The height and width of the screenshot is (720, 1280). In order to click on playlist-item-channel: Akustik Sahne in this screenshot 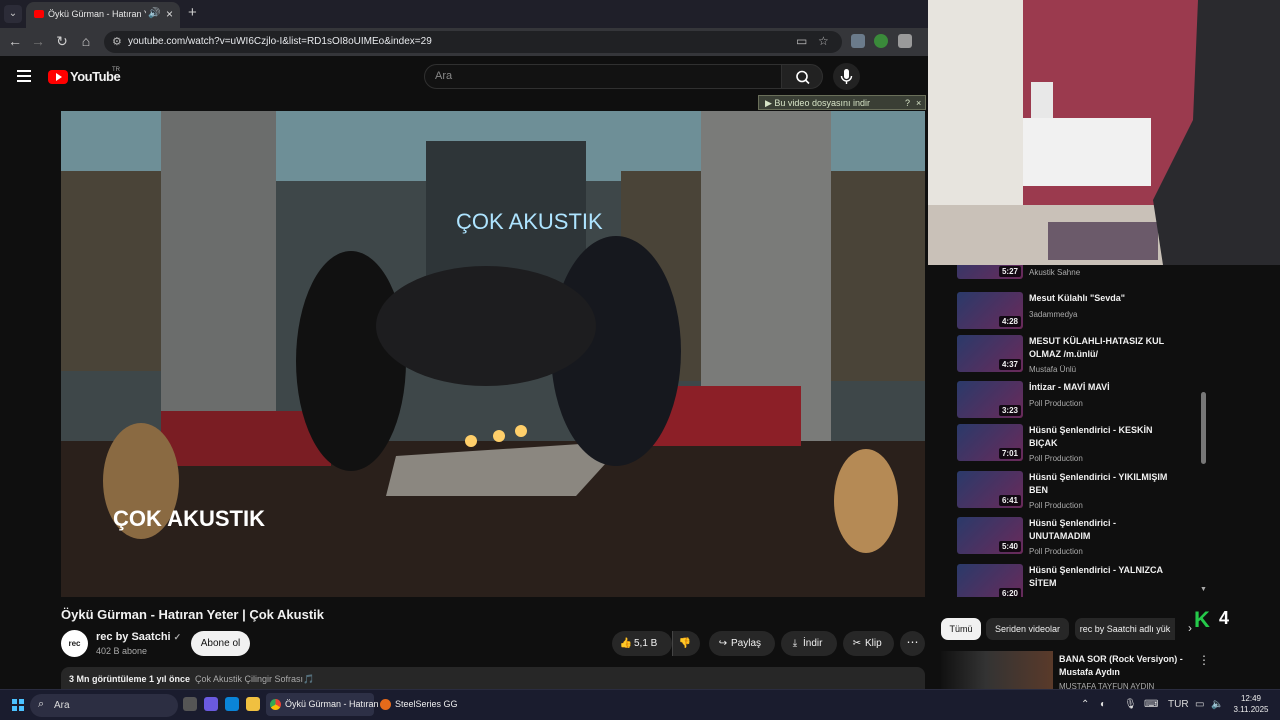, I will do `click(1055, 272)`.